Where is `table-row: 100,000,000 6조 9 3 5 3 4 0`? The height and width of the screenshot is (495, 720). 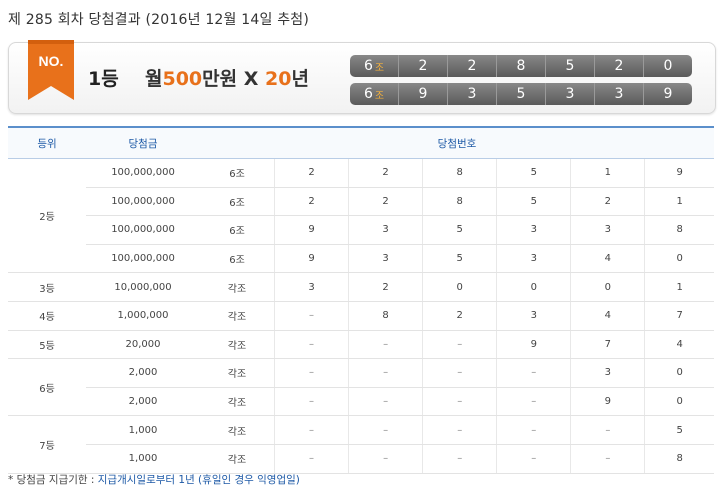 table-row: 100,000,000 6조 9 3 5 3 4 0 is located at coordinates (361, 259).